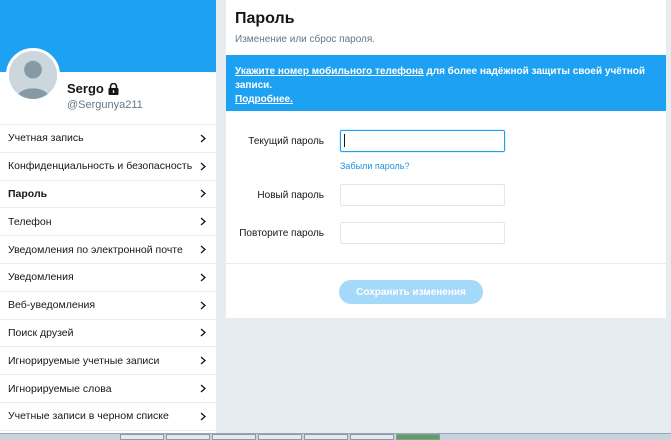 The image size is (671, 440). I want to click on new-password-row: Новый пароль, so click(446, 195).